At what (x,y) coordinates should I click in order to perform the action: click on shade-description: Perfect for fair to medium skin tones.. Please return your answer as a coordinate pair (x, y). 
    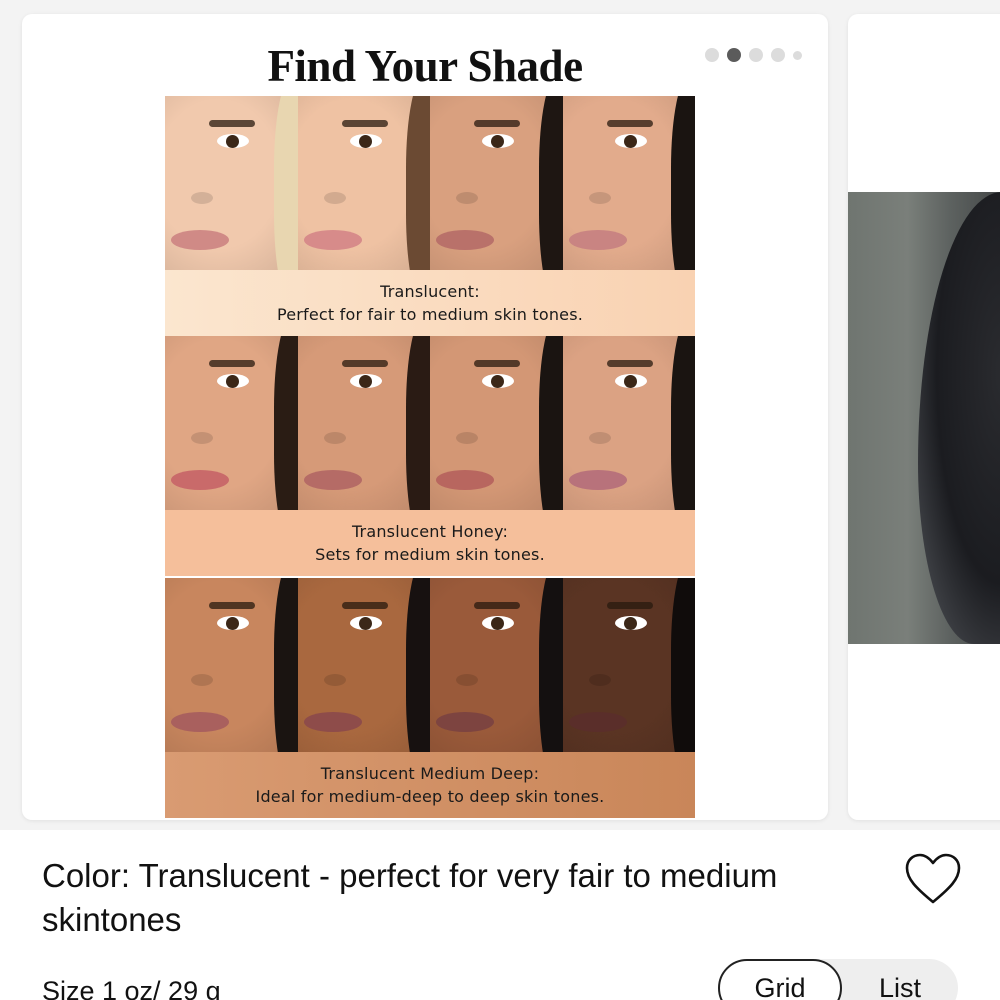
    Looking at the image, I should click on (430, 314).